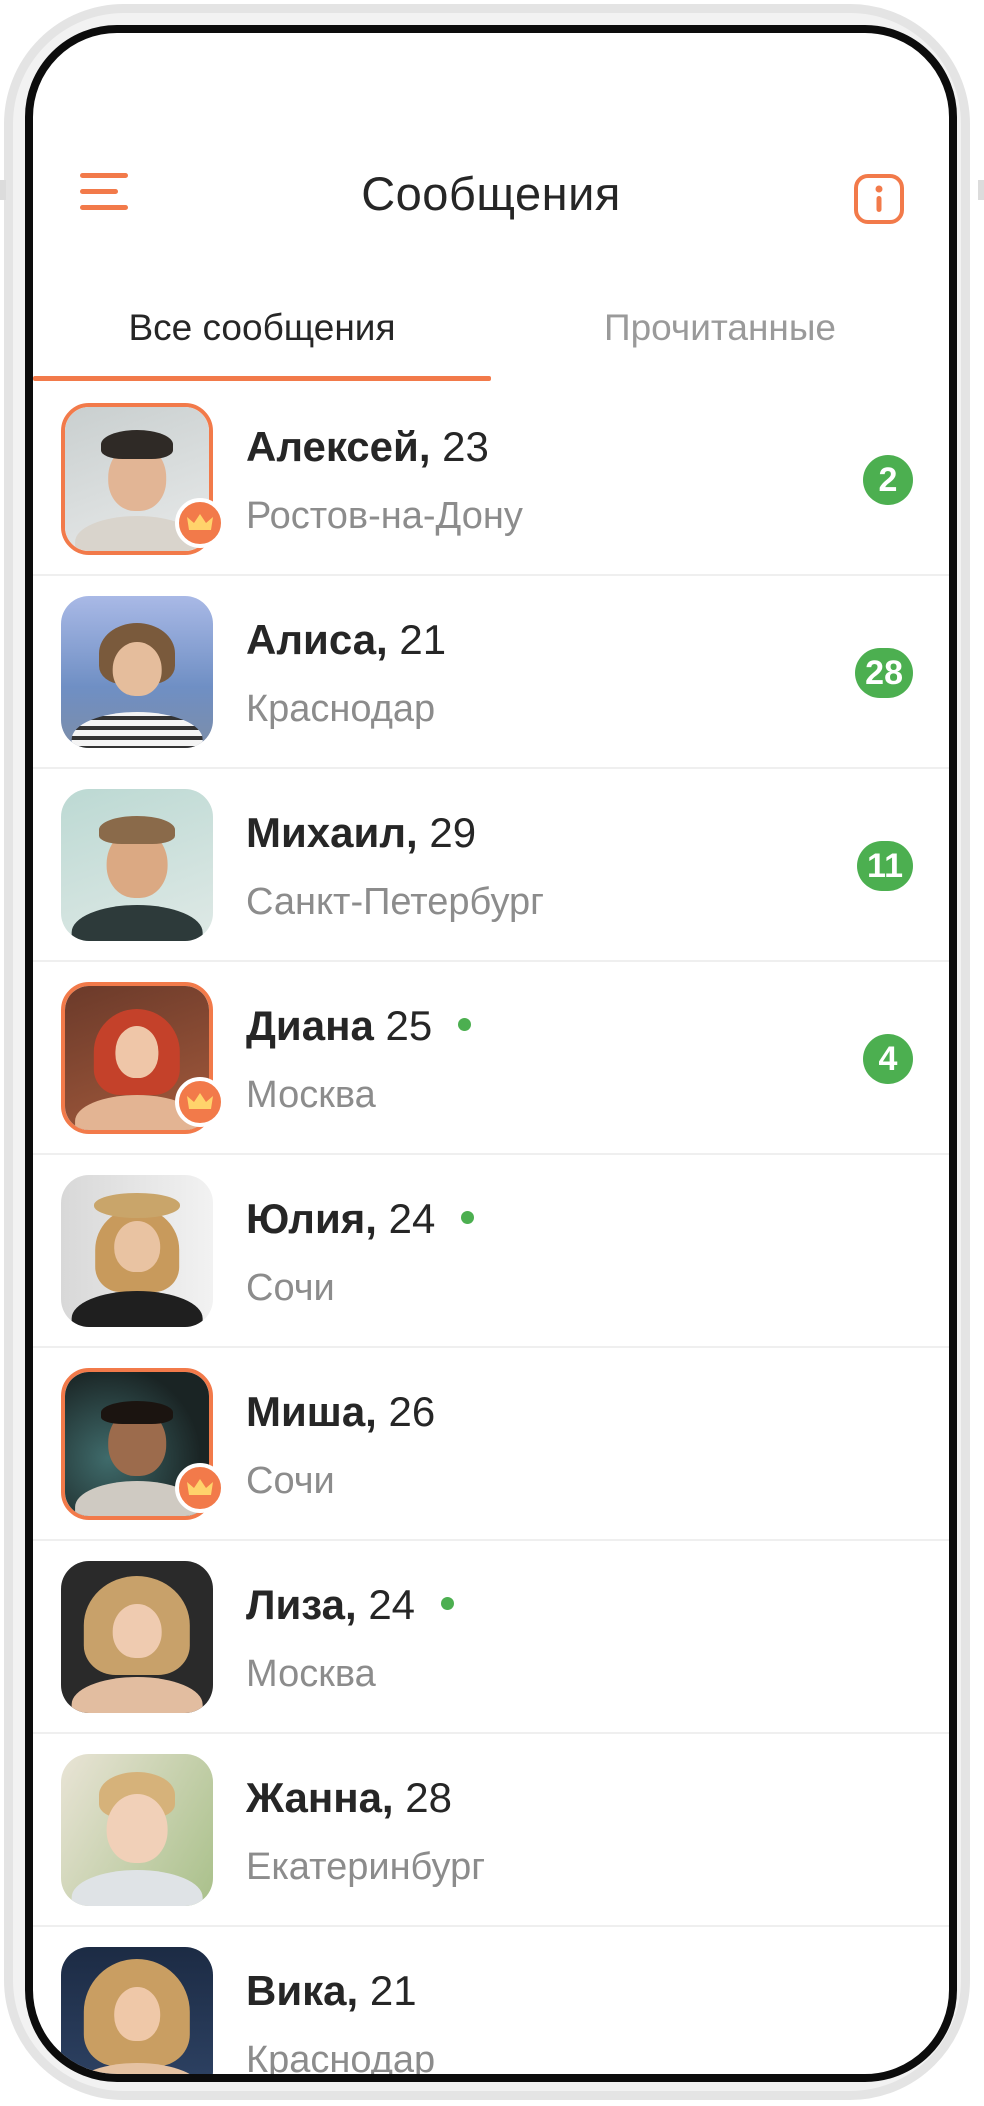  What do you see at coordinates (311, 1411) in the screenshot?
I see `contact-name: Миша,` at bounding box center [311, 1411].